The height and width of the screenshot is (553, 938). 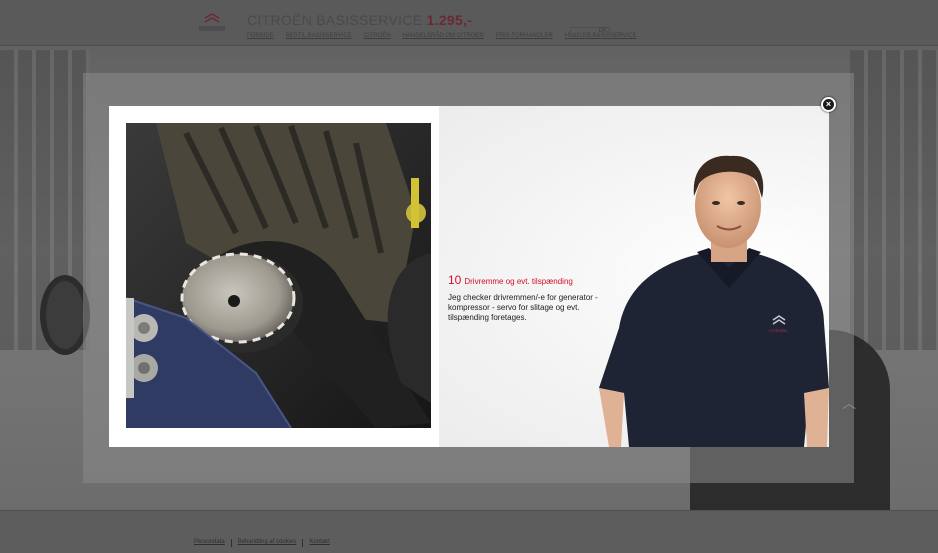 What do you see at coordinates (209, 543) in the screenshot?
I see `footer-link-persondata: Persondata` at bounding box center [209, 543].